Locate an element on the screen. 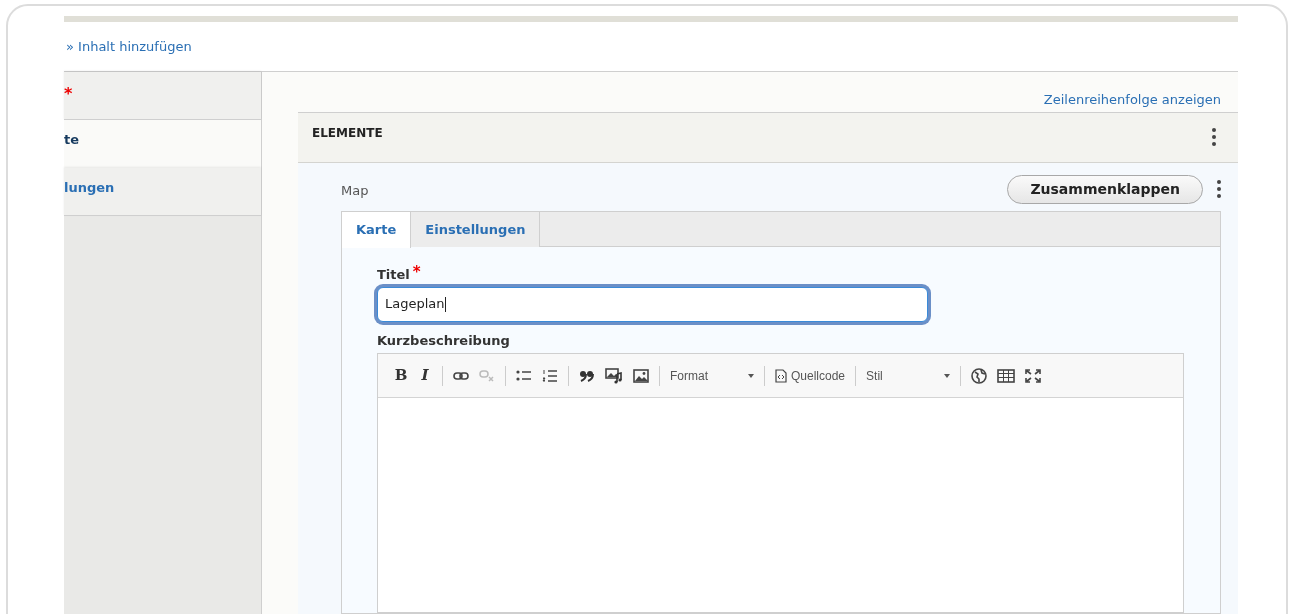  format-dropdown: Format is located at coordinates (712, 375).